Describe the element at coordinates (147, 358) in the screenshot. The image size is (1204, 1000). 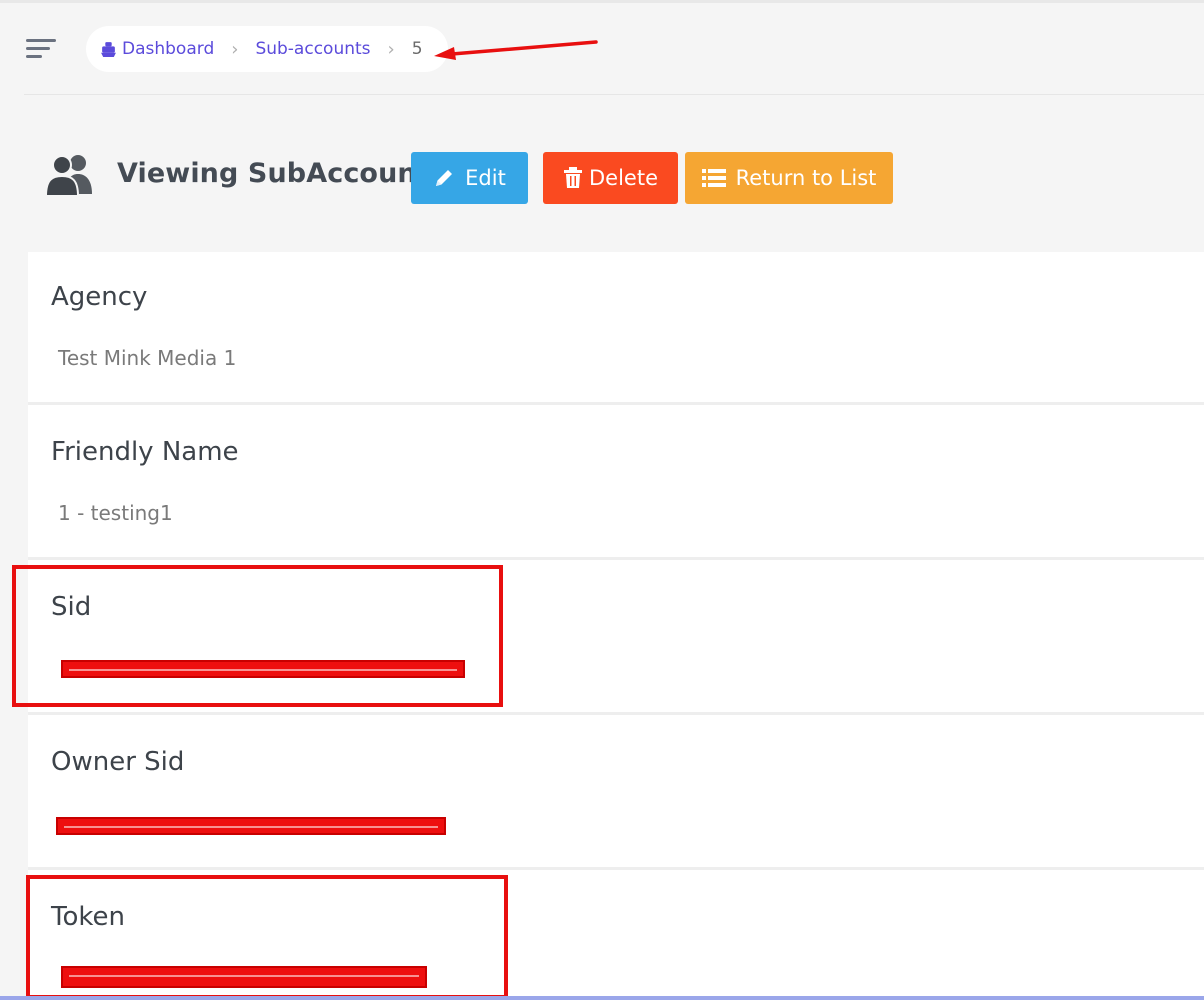
I see `field-value: Test Mink Media 1` at that location.